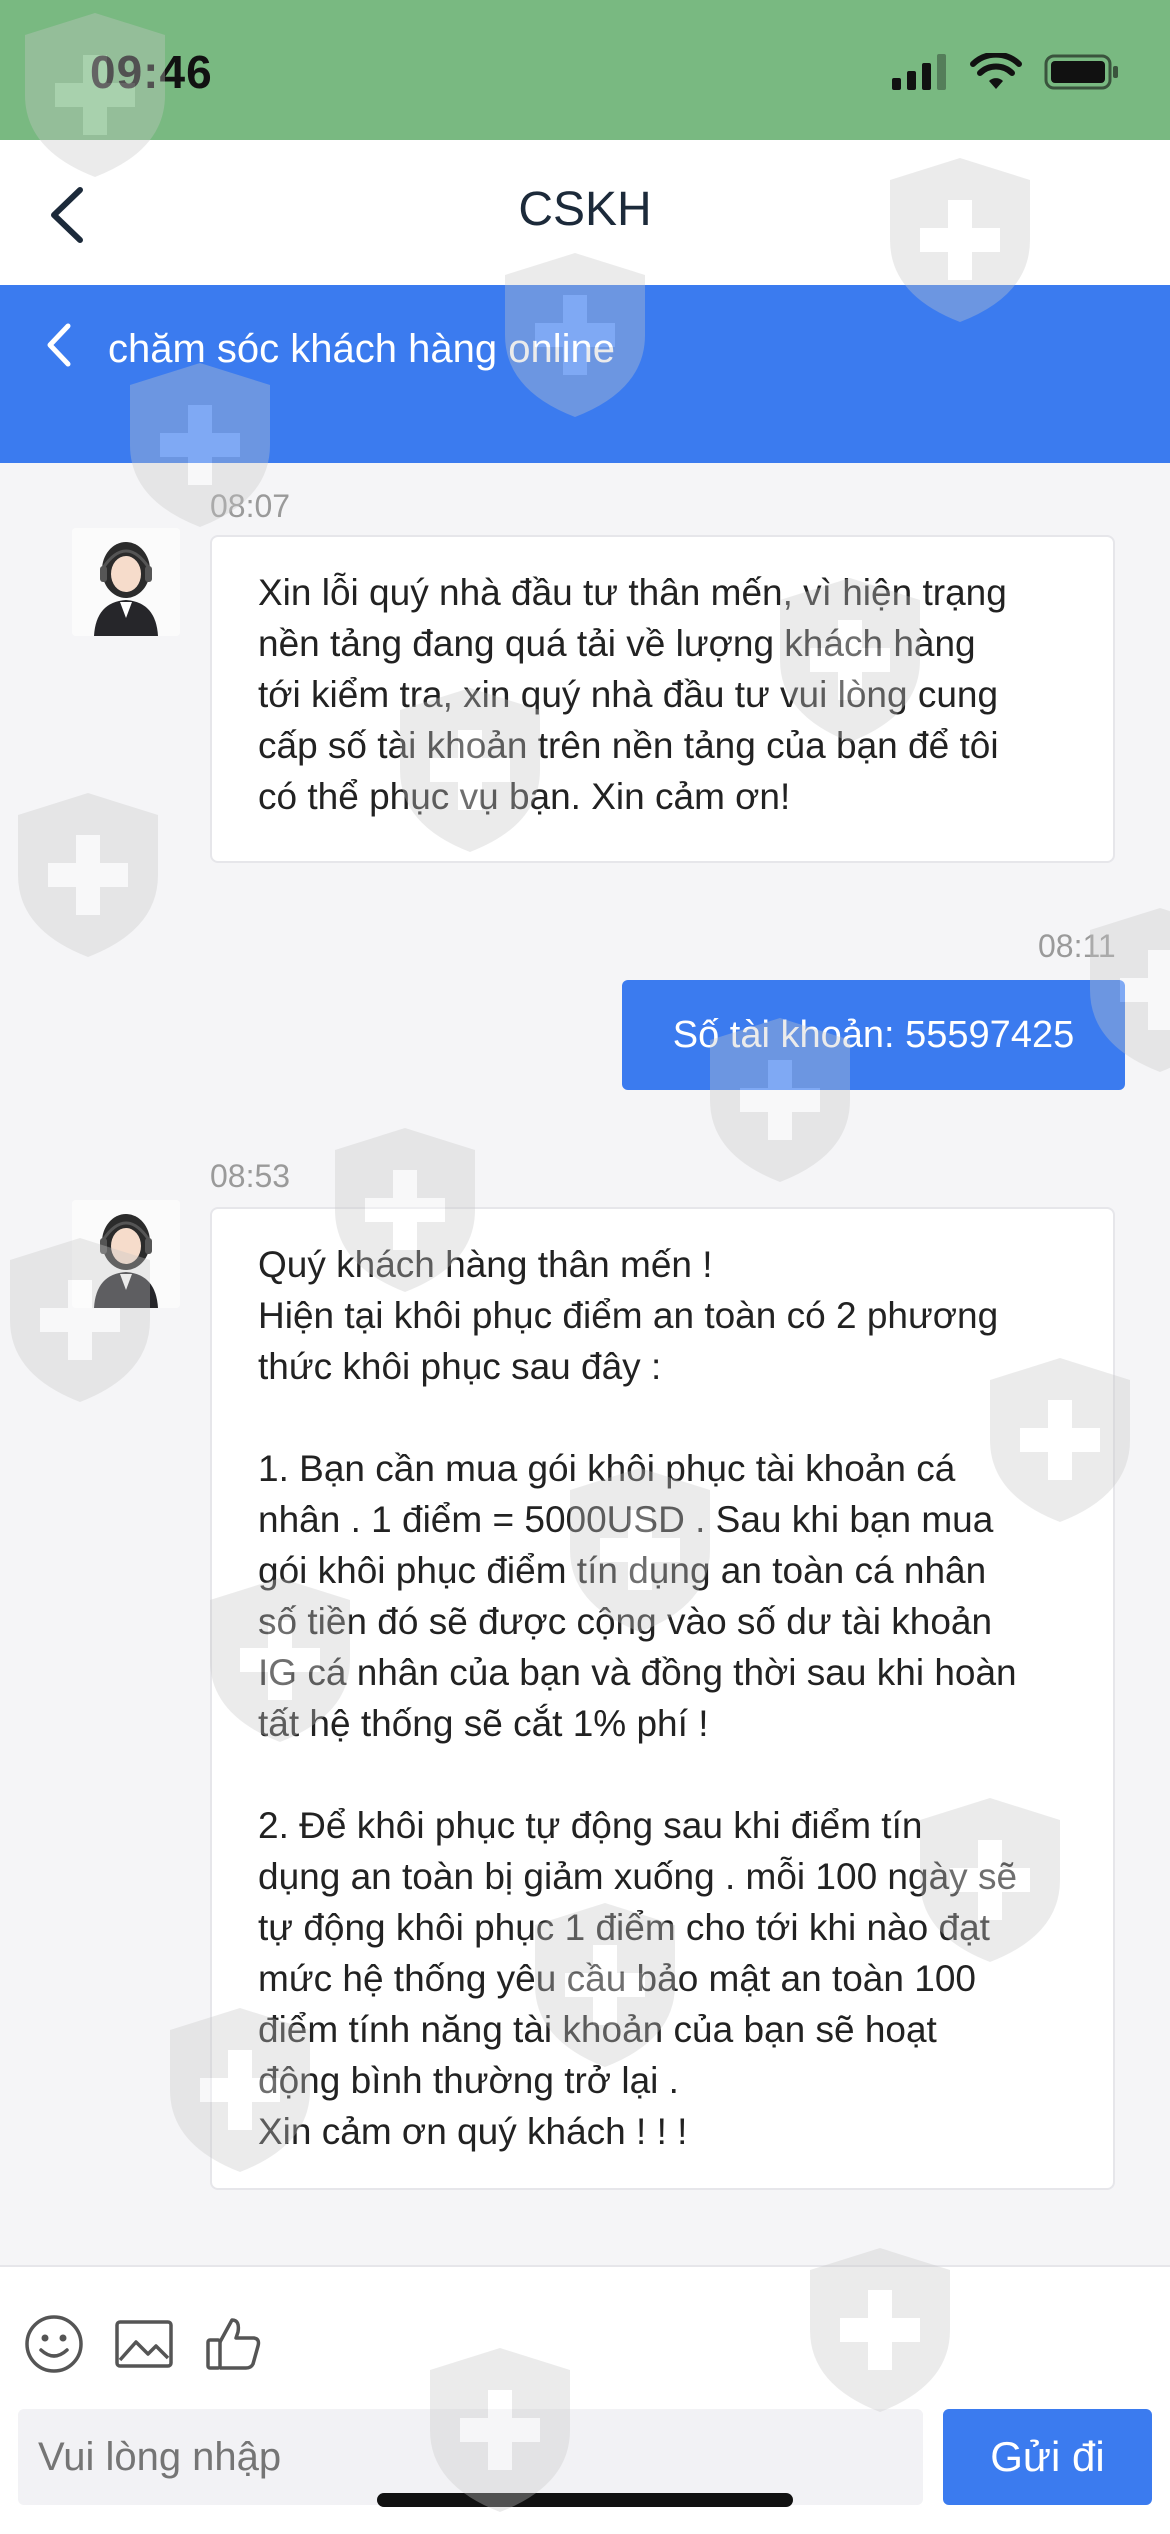 This screenshot has height=2534, width=1170. I want to click on send-button: Gửi đi, so click(1047, 2457).